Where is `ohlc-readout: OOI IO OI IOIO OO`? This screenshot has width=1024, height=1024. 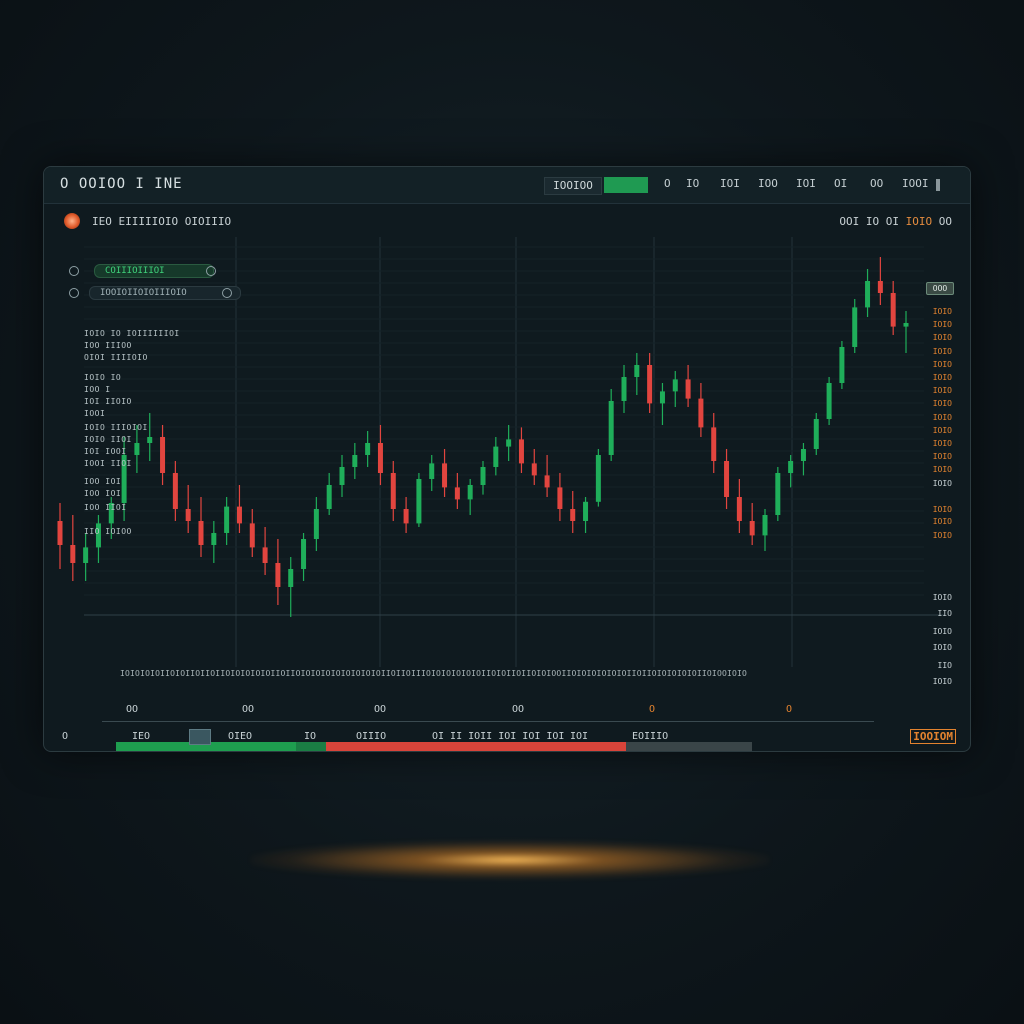
ohlc-readout: OOI IO OI IOIO OO is located at coordinates (895, 221).